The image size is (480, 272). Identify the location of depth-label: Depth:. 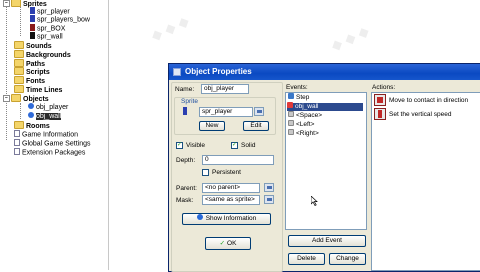
(186, 160).